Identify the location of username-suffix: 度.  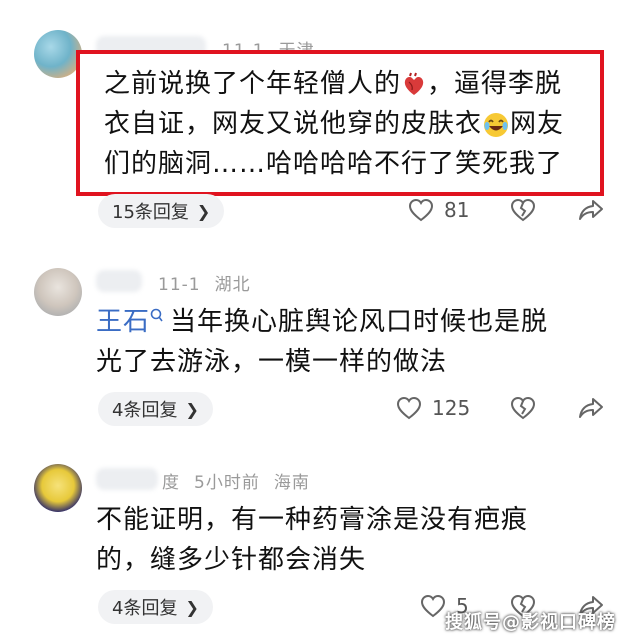
(171, 483).